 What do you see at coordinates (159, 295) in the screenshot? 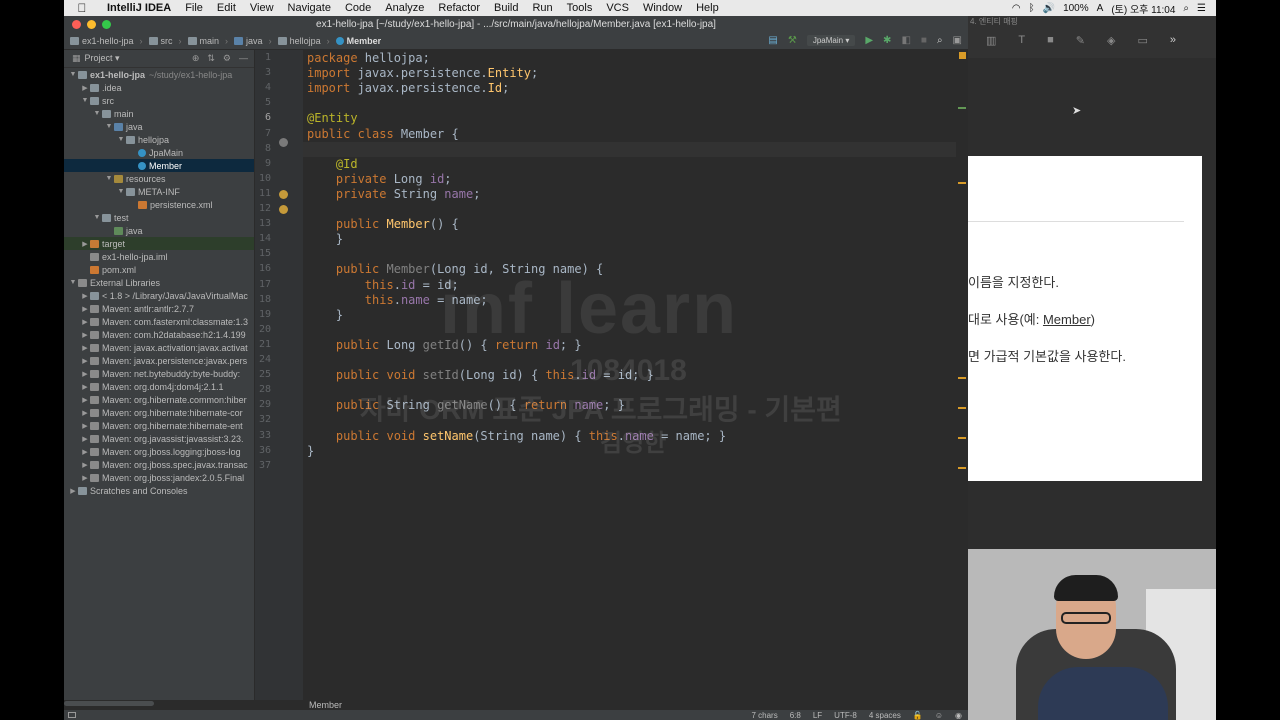
I see `tree-node: ▶ < 1.8 > /Library/Java/JavaVirtualMac` at bounding box center [159, 295].